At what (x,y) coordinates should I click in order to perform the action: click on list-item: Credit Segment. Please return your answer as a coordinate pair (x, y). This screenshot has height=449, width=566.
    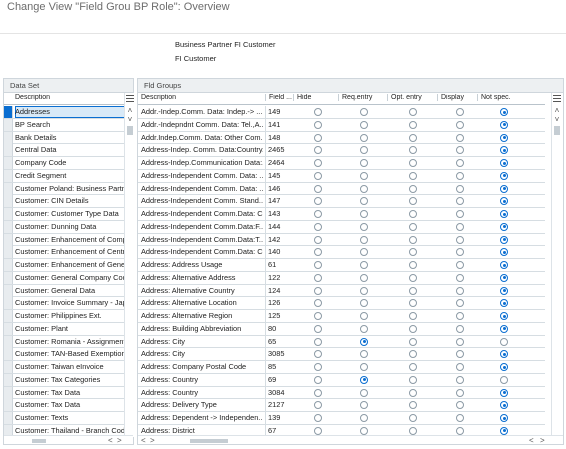
    Looking at the image, I should click on (64, 176).